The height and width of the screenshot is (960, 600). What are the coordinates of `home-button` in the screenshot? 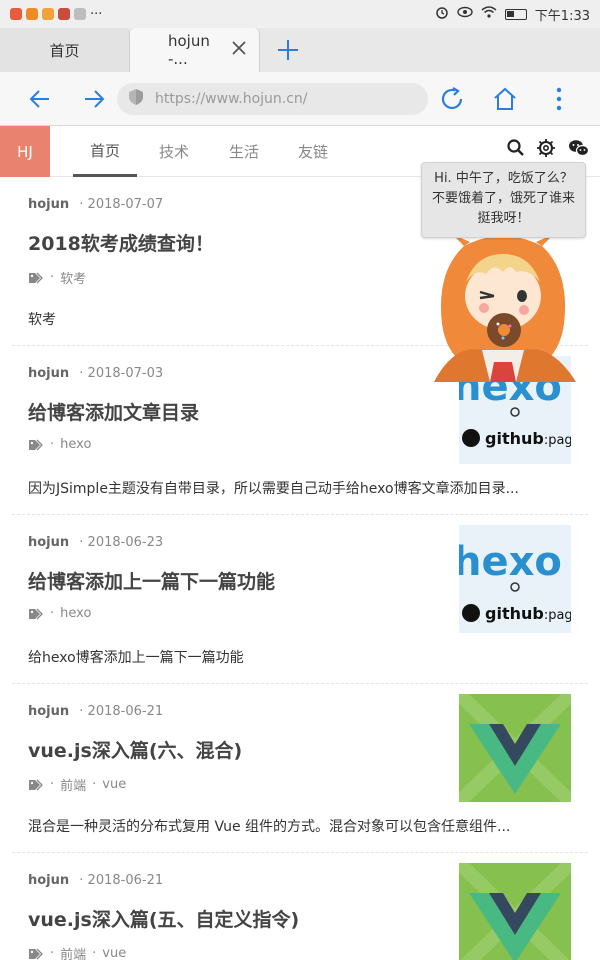 It's located at (505, 99).